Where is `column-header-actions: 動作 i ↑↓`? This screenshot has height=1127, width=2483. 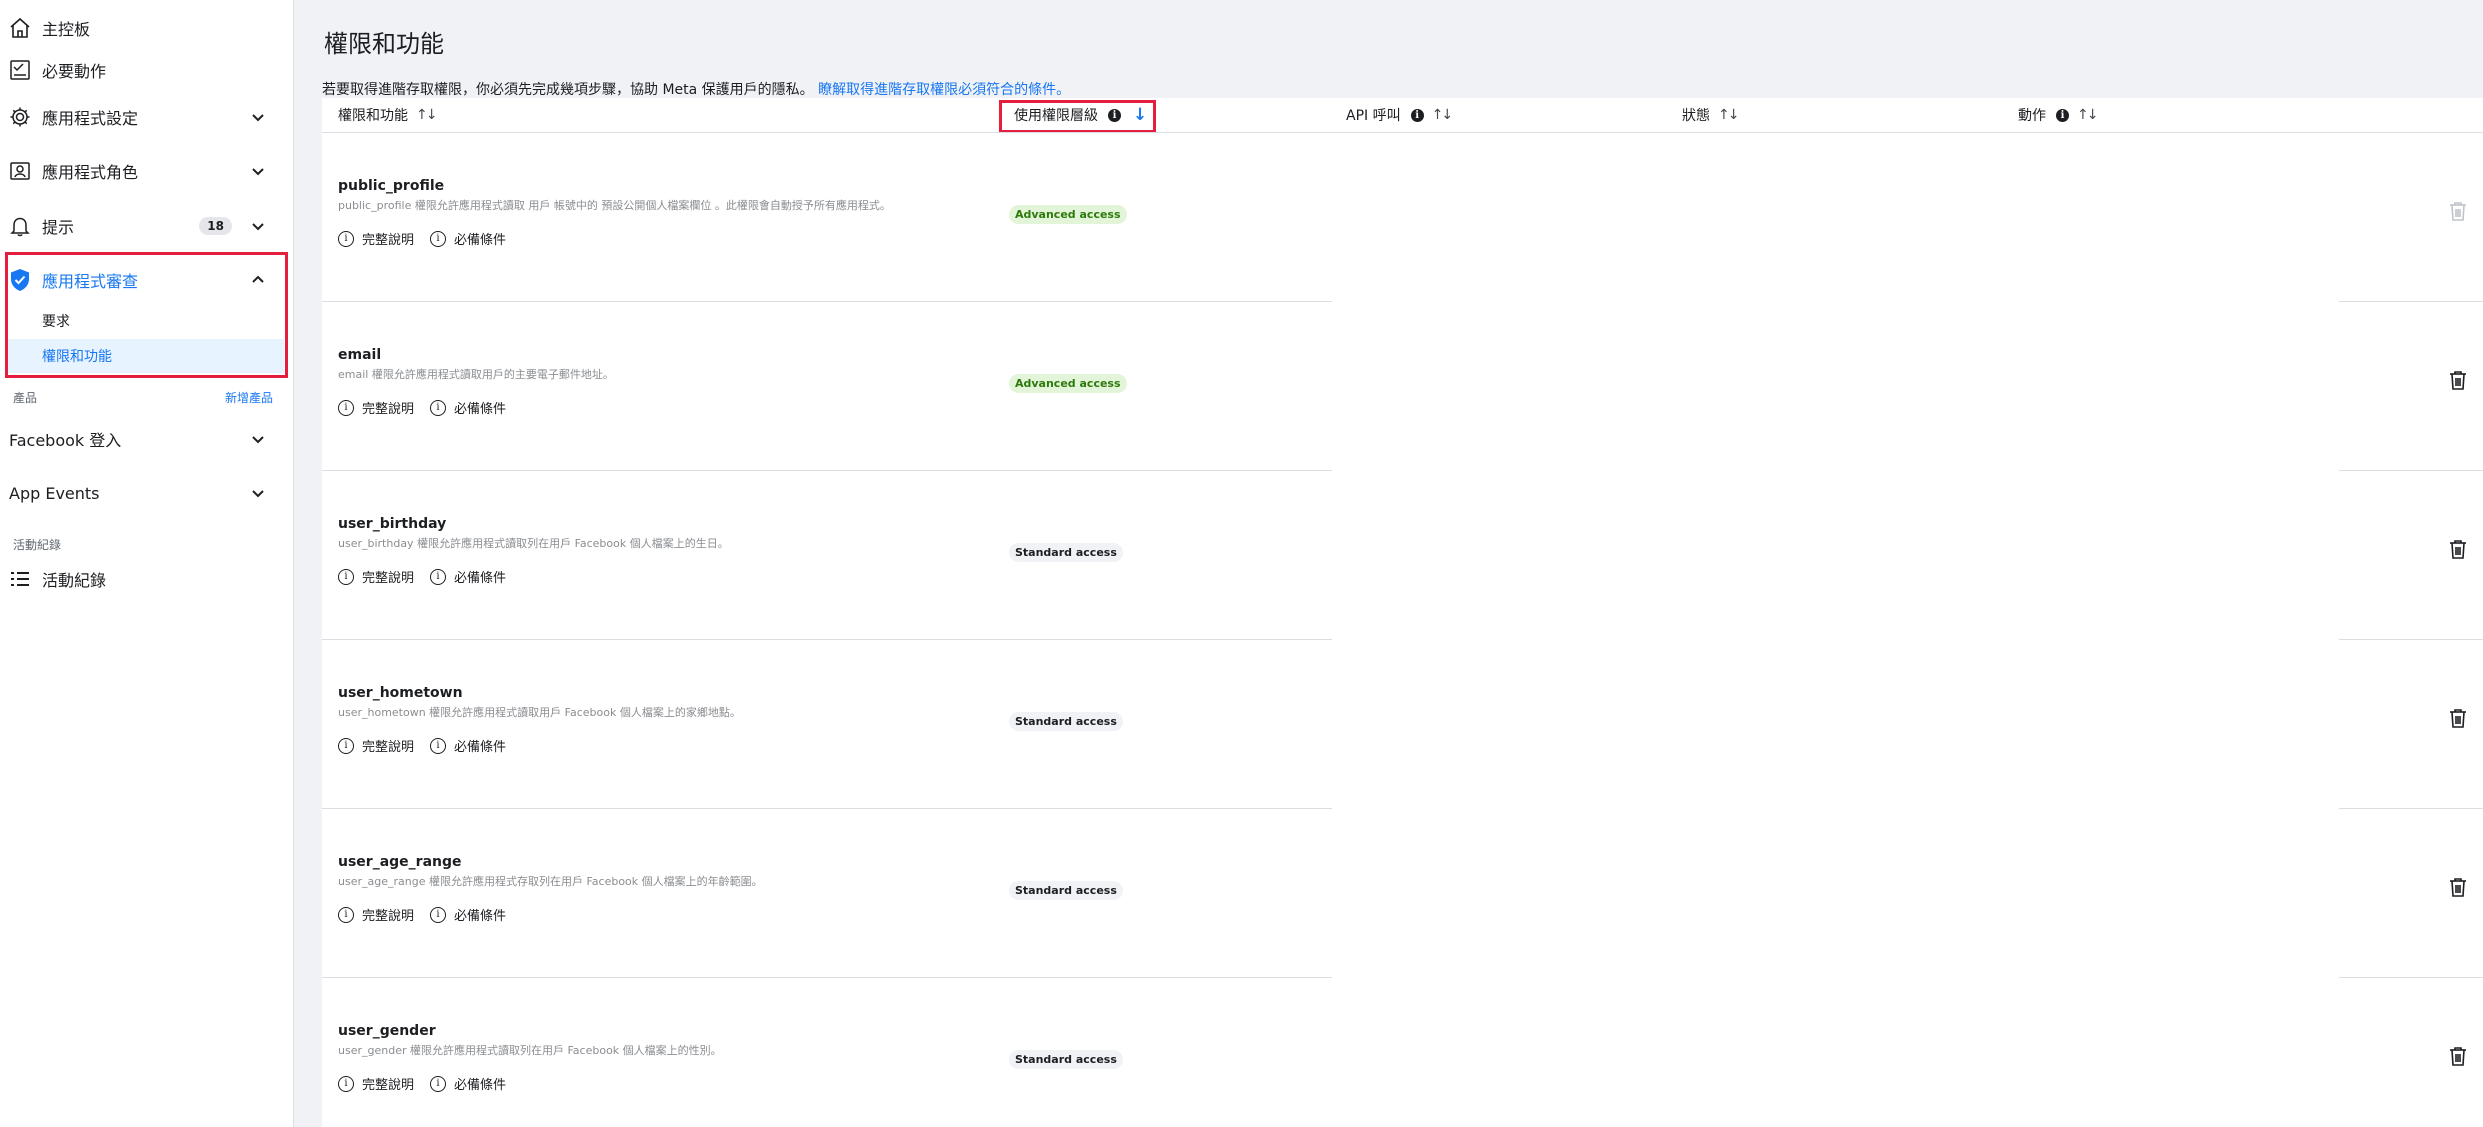 column-header-actions: 動作 i ↑↓ is located at coordinates (2058, 115).